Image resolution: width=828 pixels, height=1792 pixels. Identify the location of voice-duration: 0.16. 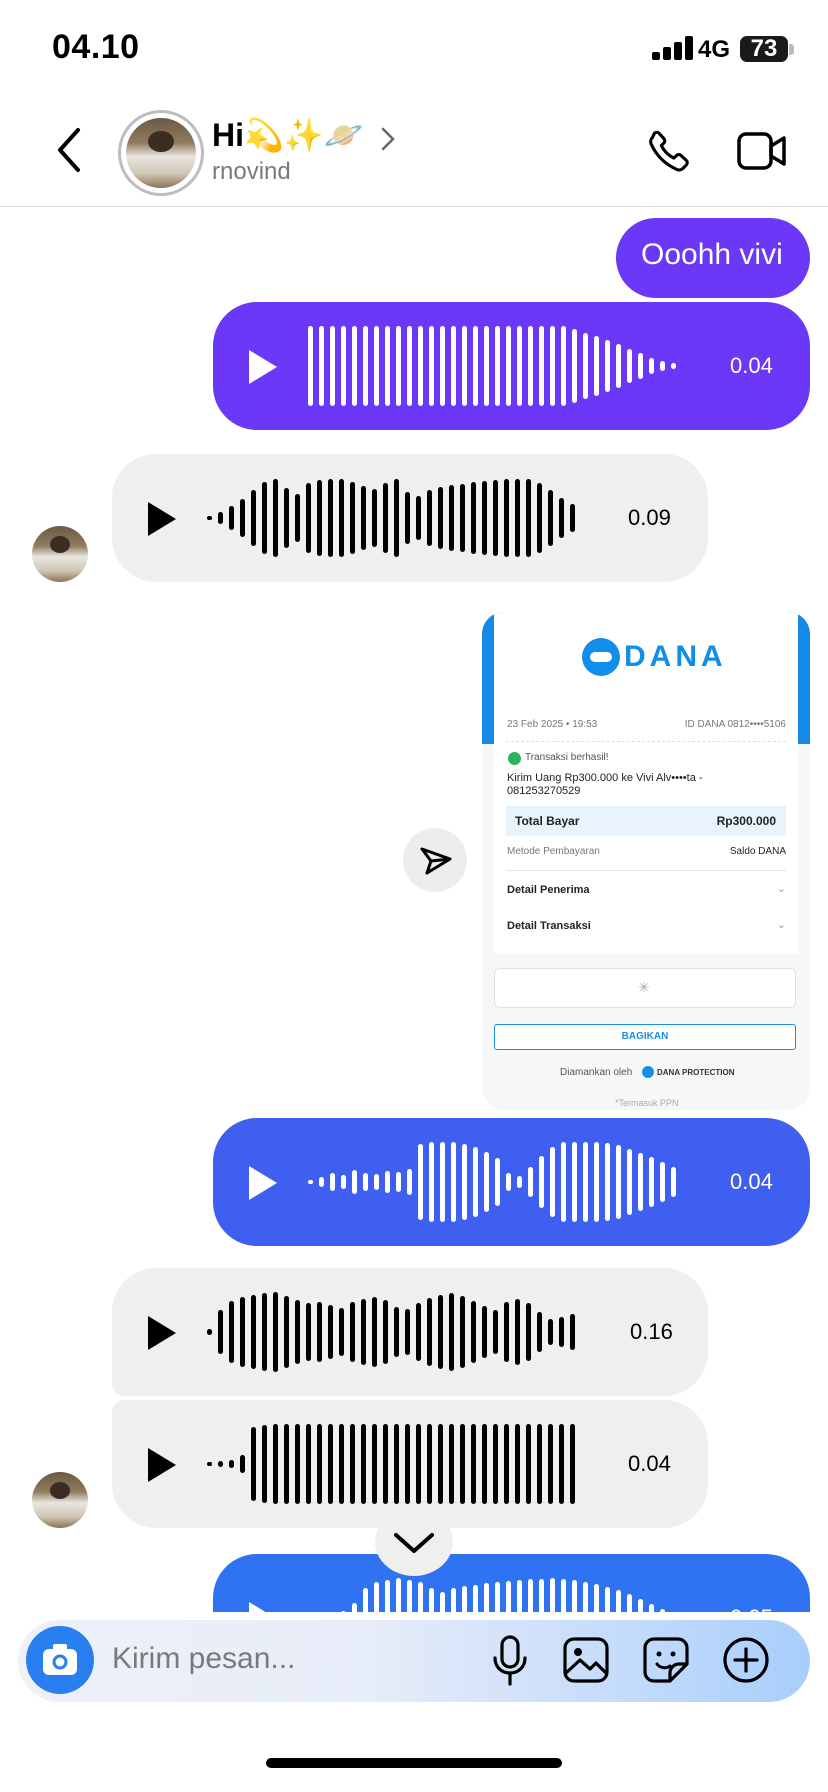
(651, 1331).